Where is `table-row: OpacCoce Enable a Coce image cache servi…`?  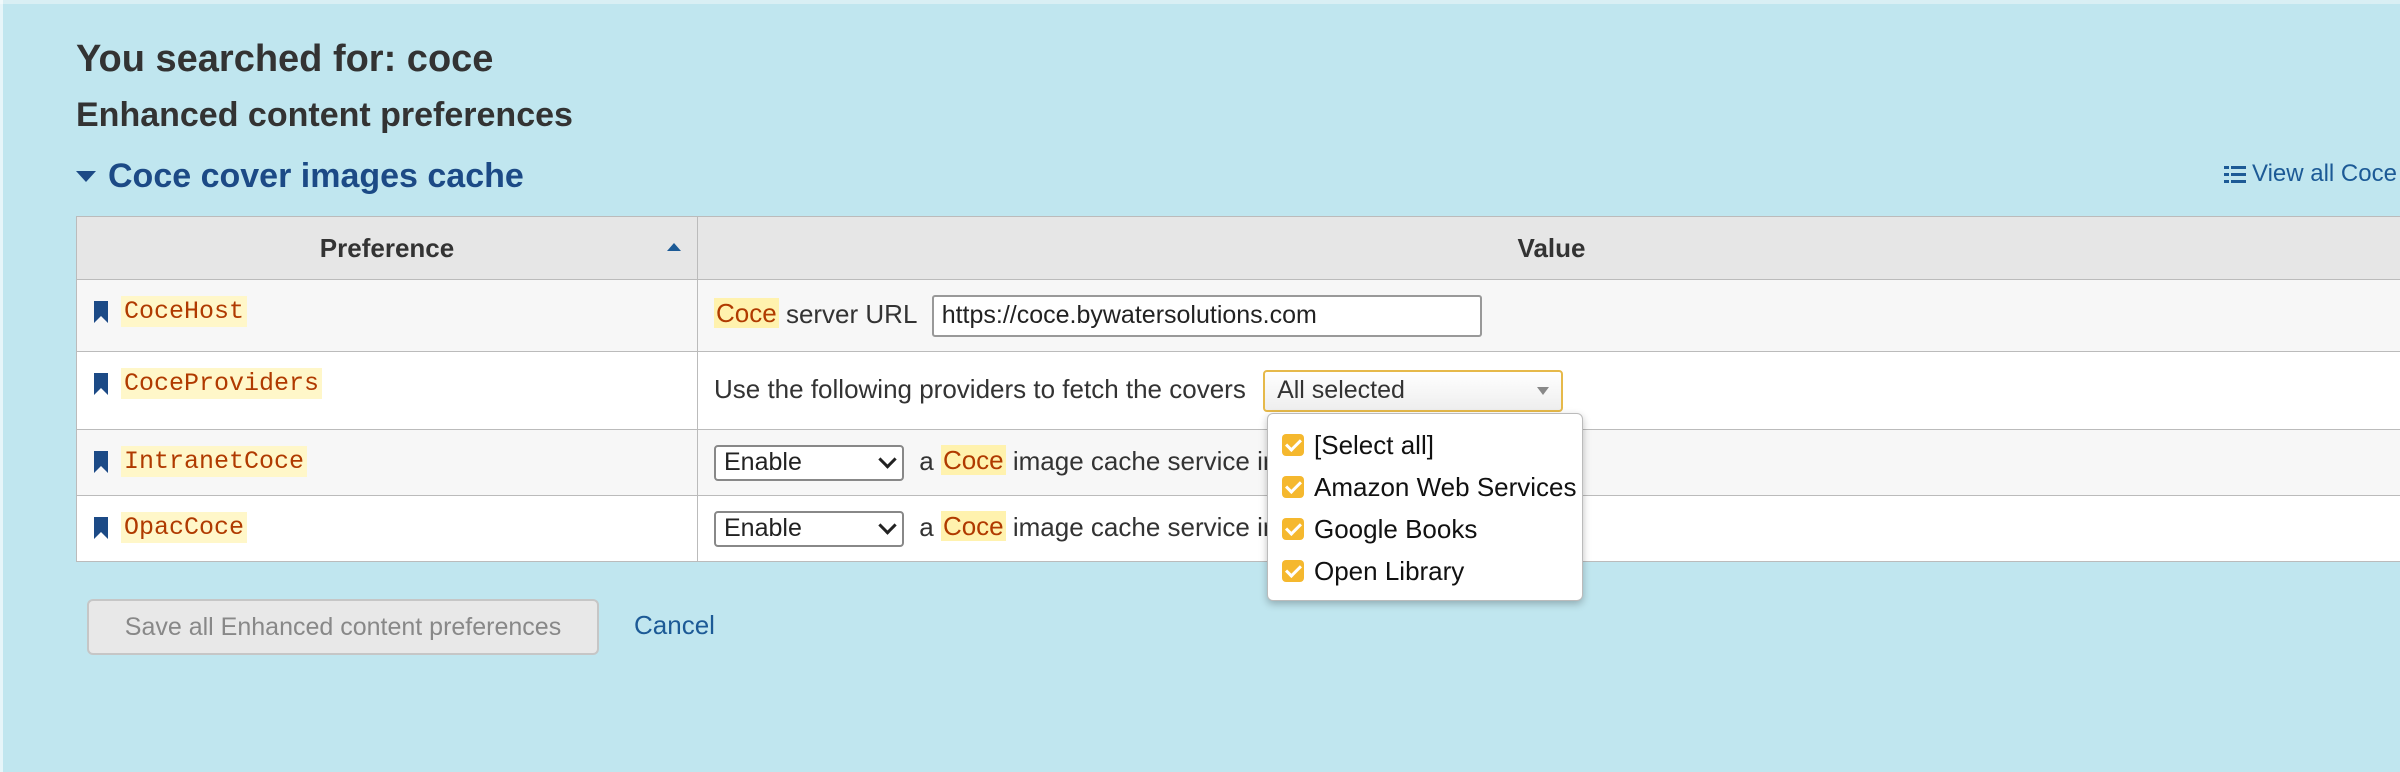
table-row: OpacCoce Enable a Coce image cache servi… is located at coordinates (1238, 528).